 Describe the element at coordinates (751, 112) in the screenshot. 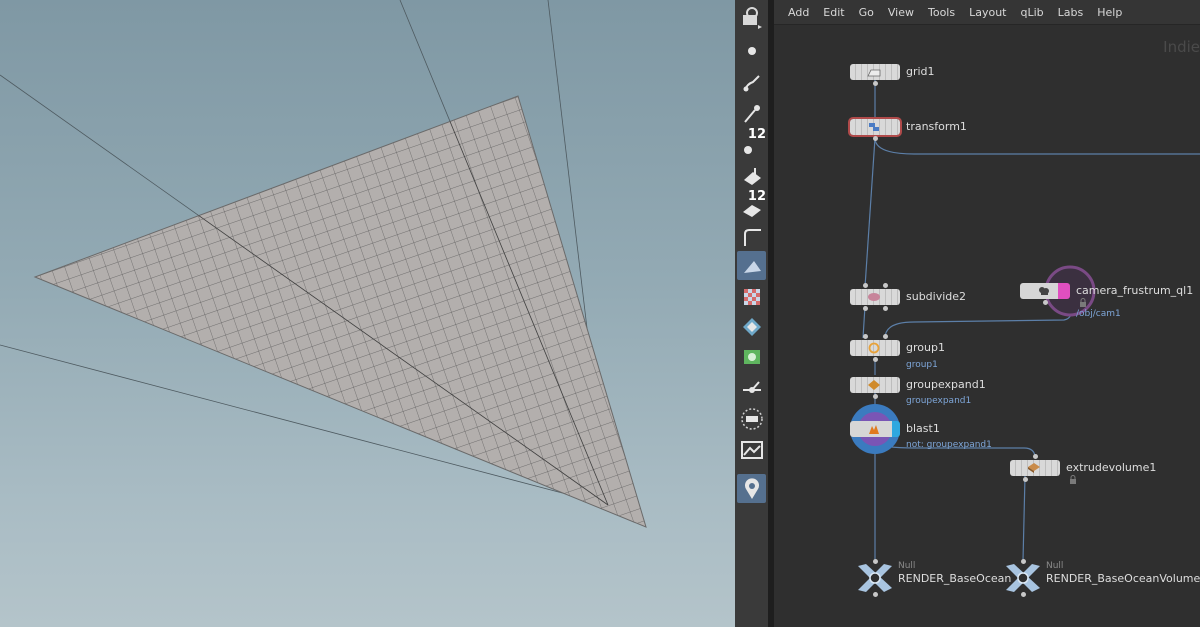

I see `pin-icon` at that location.